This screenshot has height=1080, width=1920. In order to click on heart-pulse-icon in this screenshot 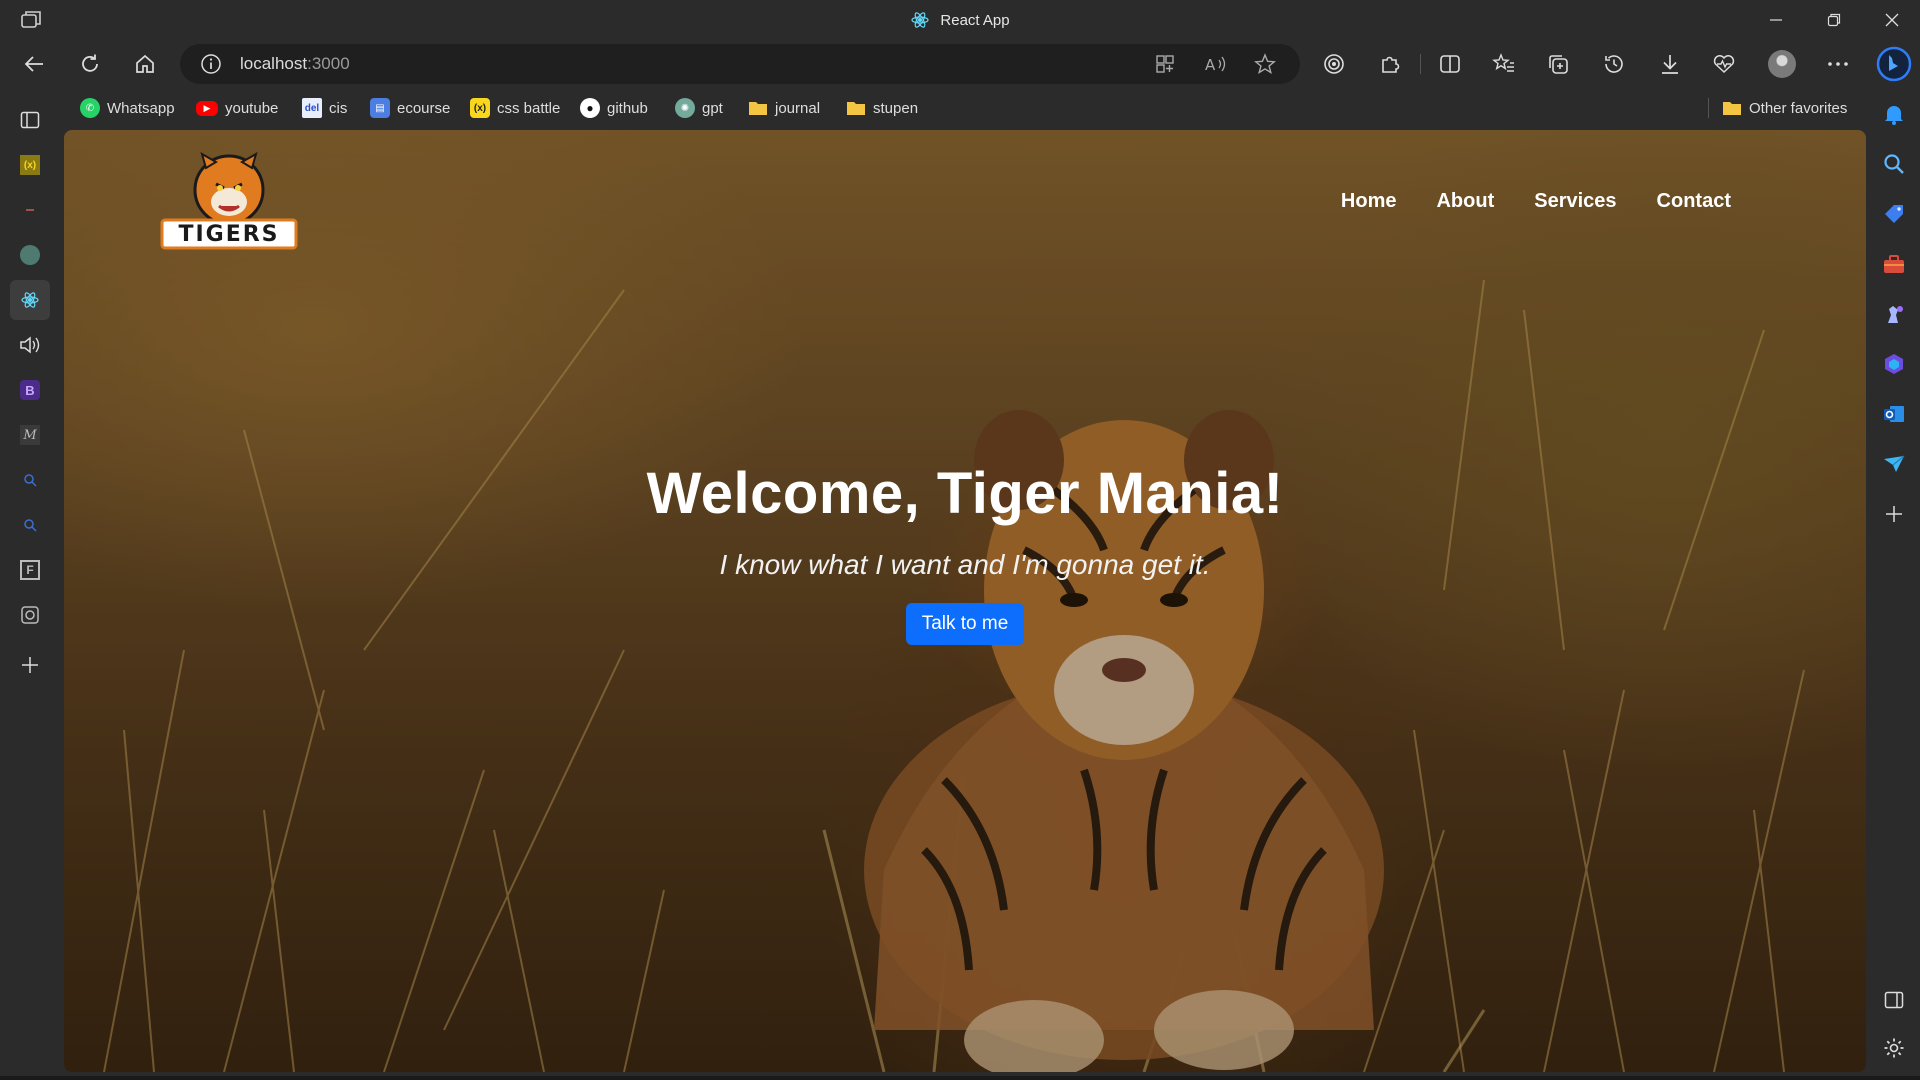, I will do `click(1724, 64)`.